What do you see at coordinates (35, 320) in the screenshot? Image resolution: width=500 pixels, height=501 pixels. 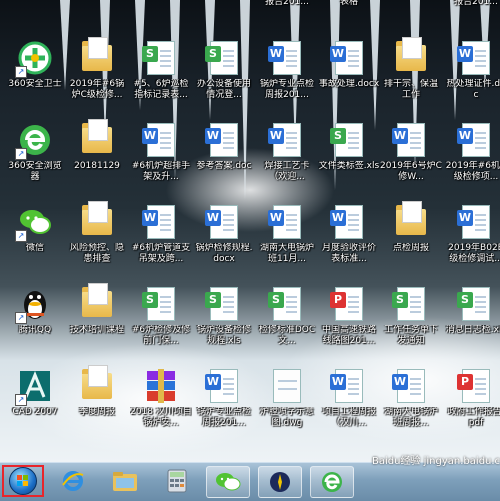 I see `desktop-icon: ↗ 腾讯QQ` at bounding box center [35, 320].